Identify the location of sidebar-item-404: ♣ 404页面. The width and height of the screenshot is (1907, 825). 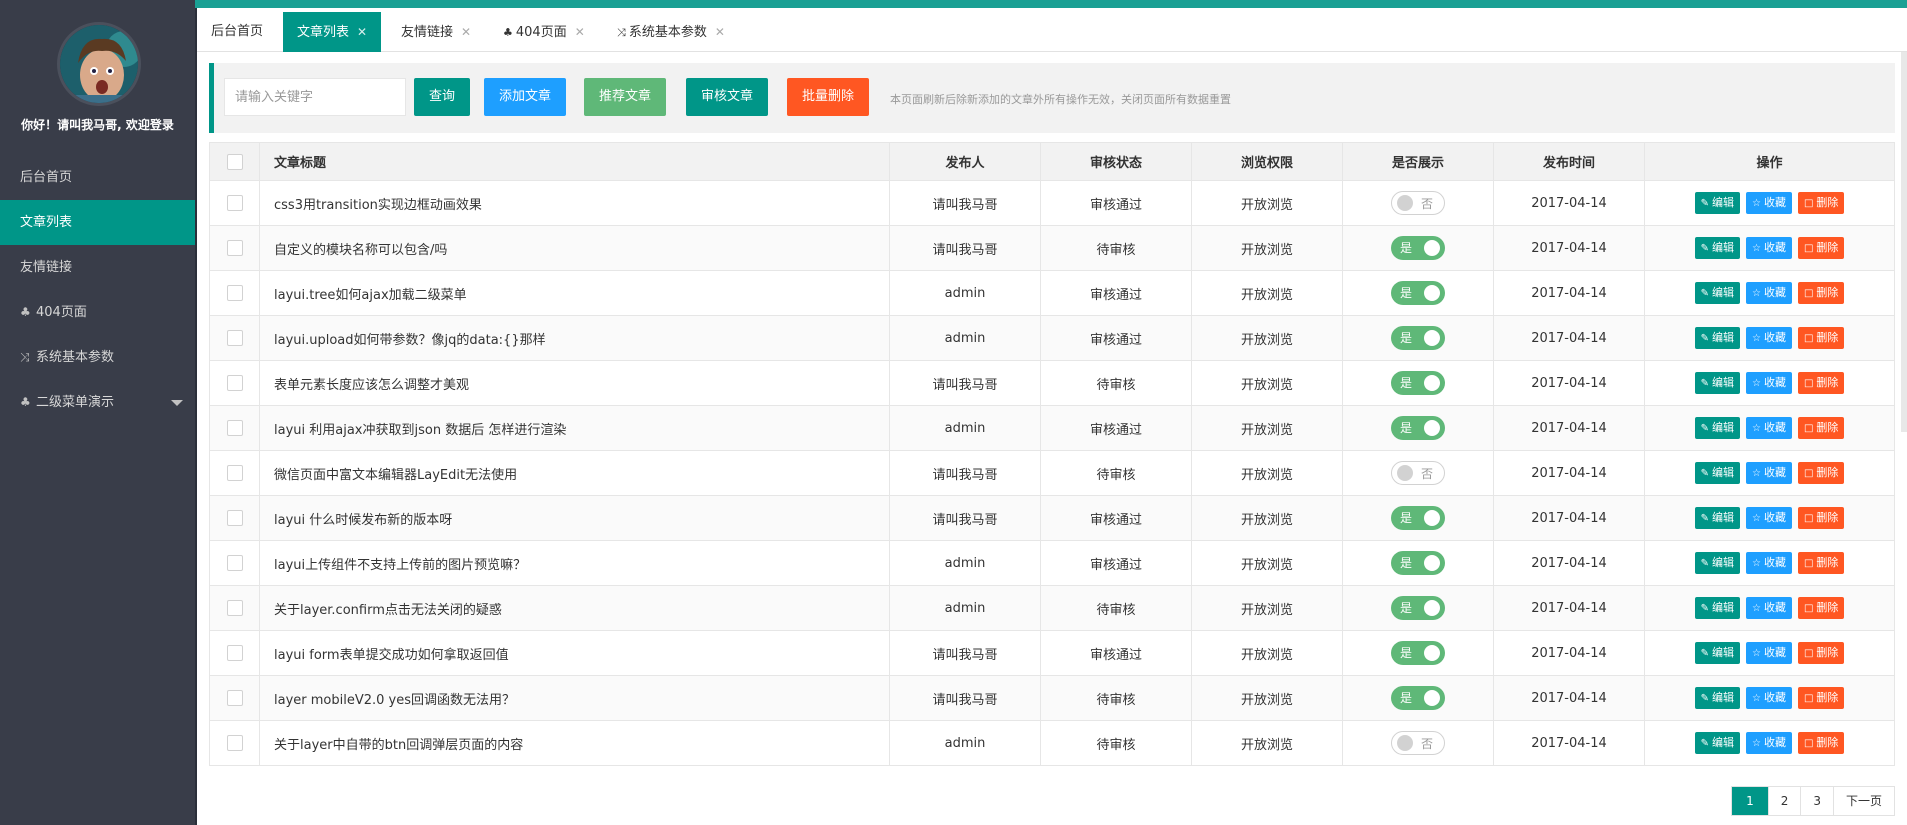
(97, 312).